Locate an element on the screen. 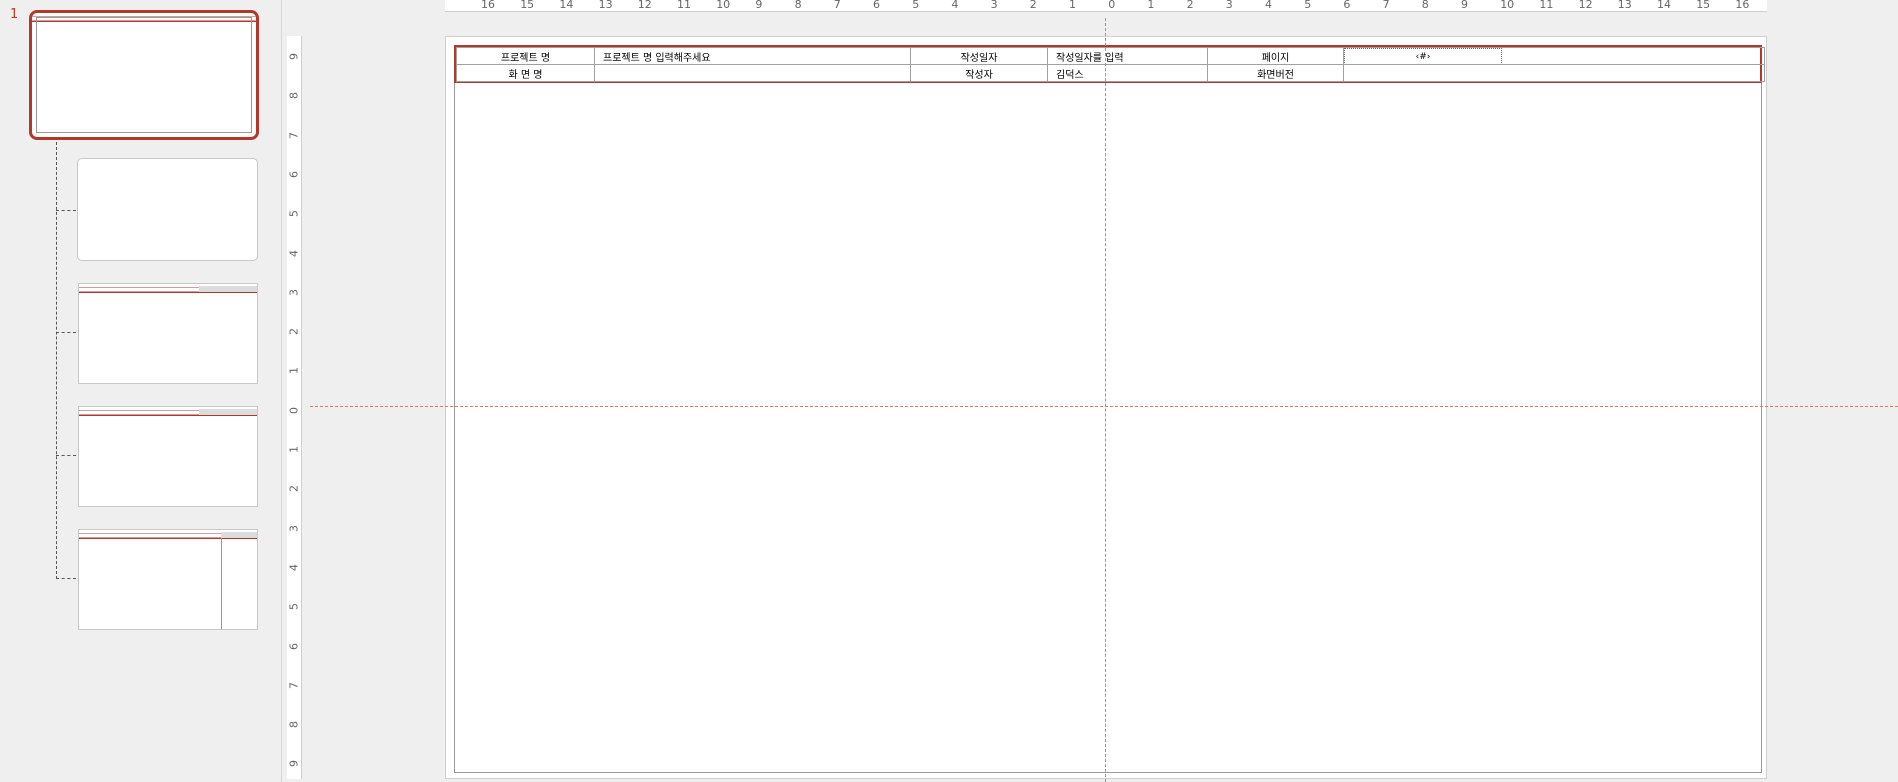 This screenshot has height=782, width=1898. slide-thumbnail-panel: 1 is located at coordinates (141, 391).